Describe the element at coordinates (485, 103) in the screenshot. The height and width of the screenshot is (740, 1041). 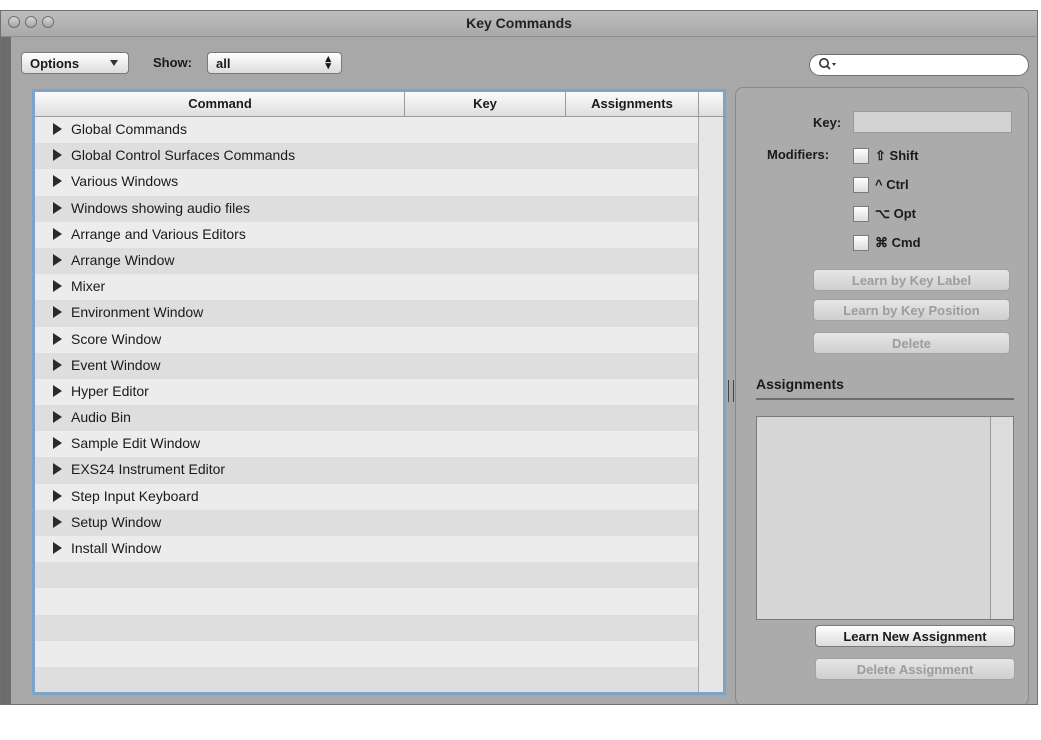
I see `column-header-key: Key` at that location.